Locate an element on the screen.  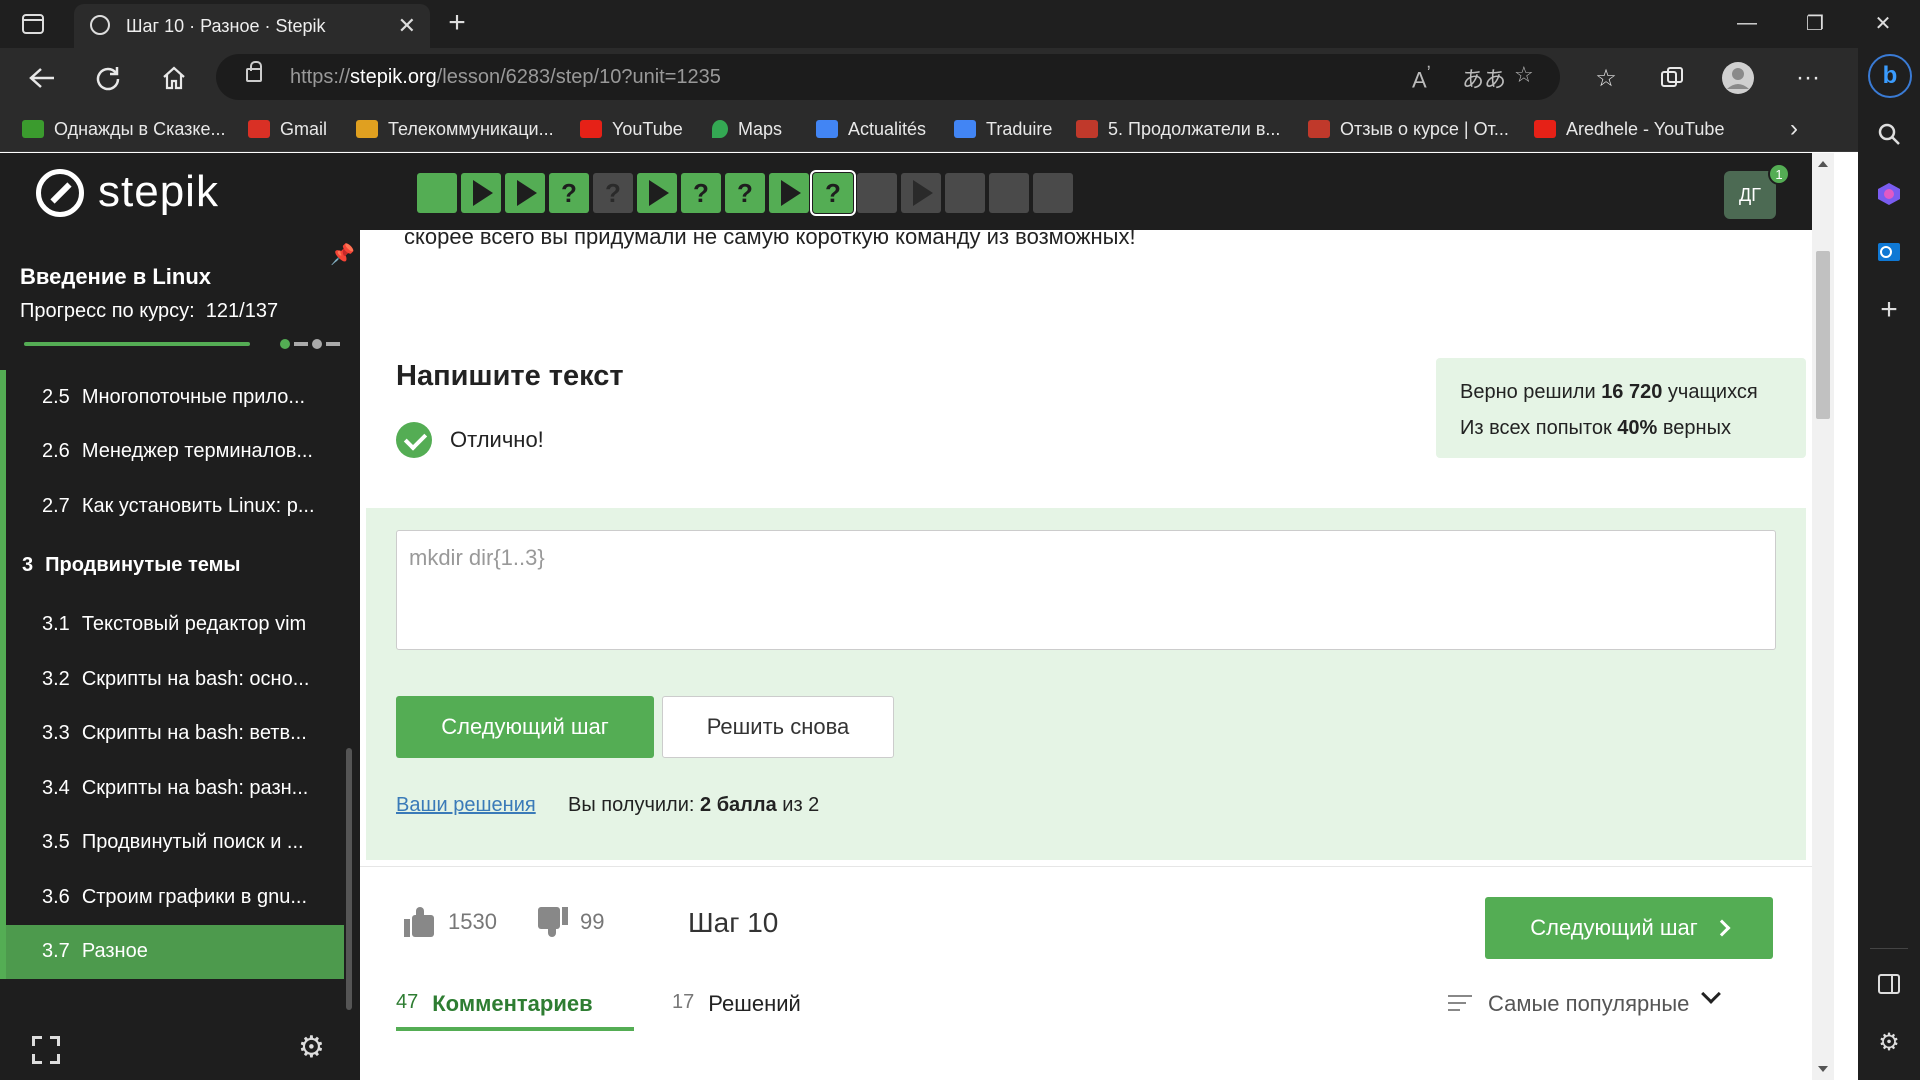
bookmark-traduire: Traduire is located at coordinates (1003, 129).